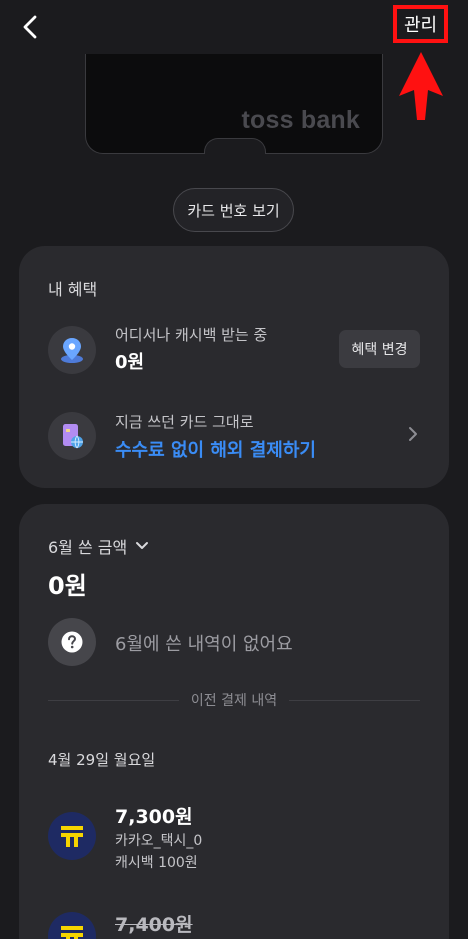 Image resolution: width=468 pixels, height=939 pixels. I want to click on manage-button: 관리, so click(420, 24).